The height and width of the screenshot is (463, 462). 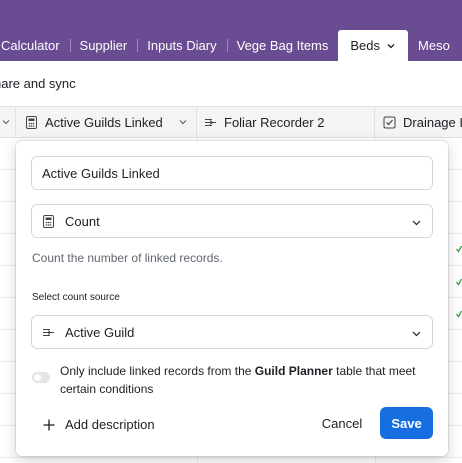 What do you see at coordinates (274, 122) in the screenshot?
I see `column-header-label: Foliar Recorder 2` at bounding box center [274, 122].